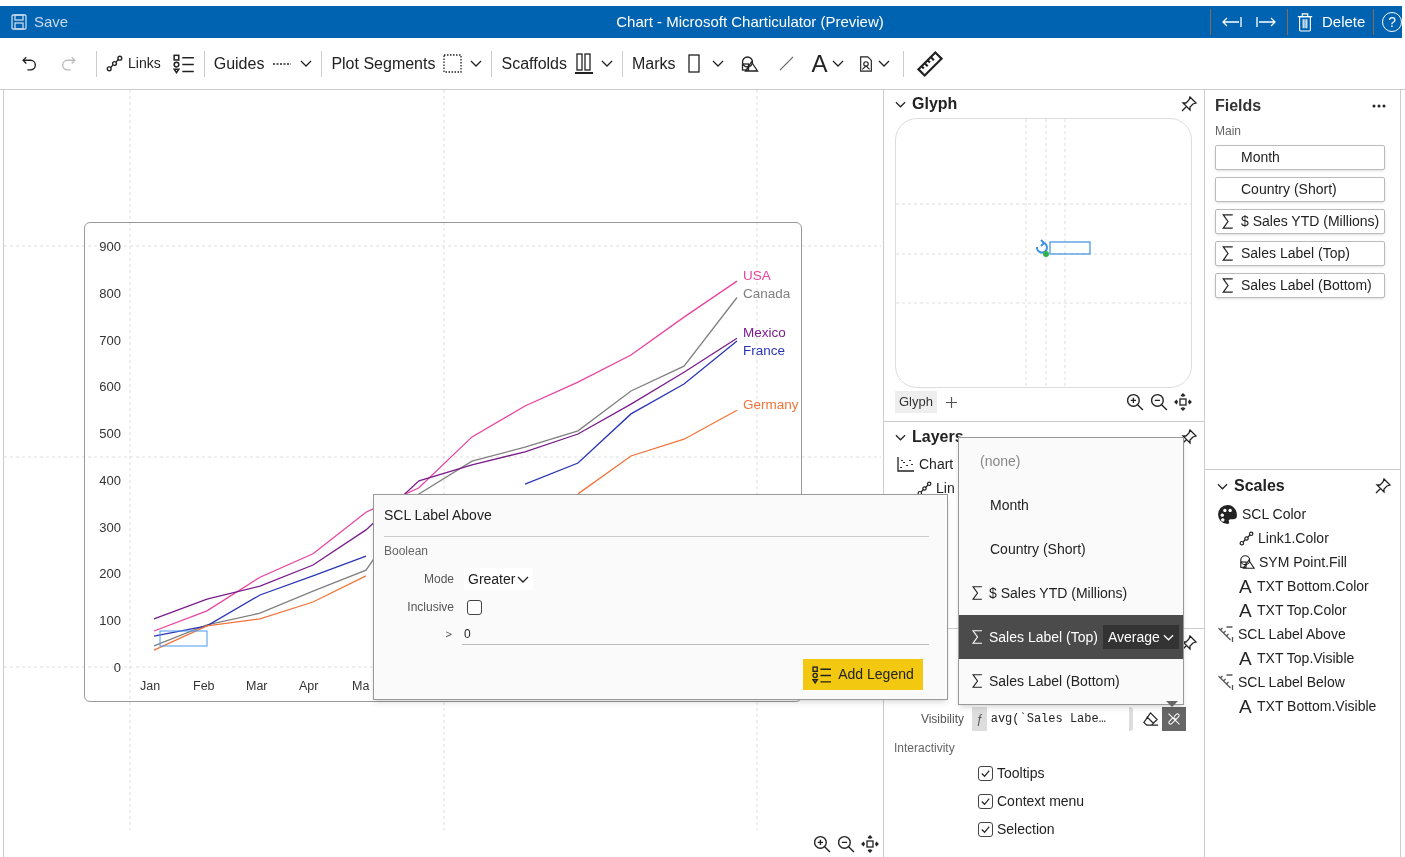  I want to click on axis-tick-label: 900, so click(110, 246).